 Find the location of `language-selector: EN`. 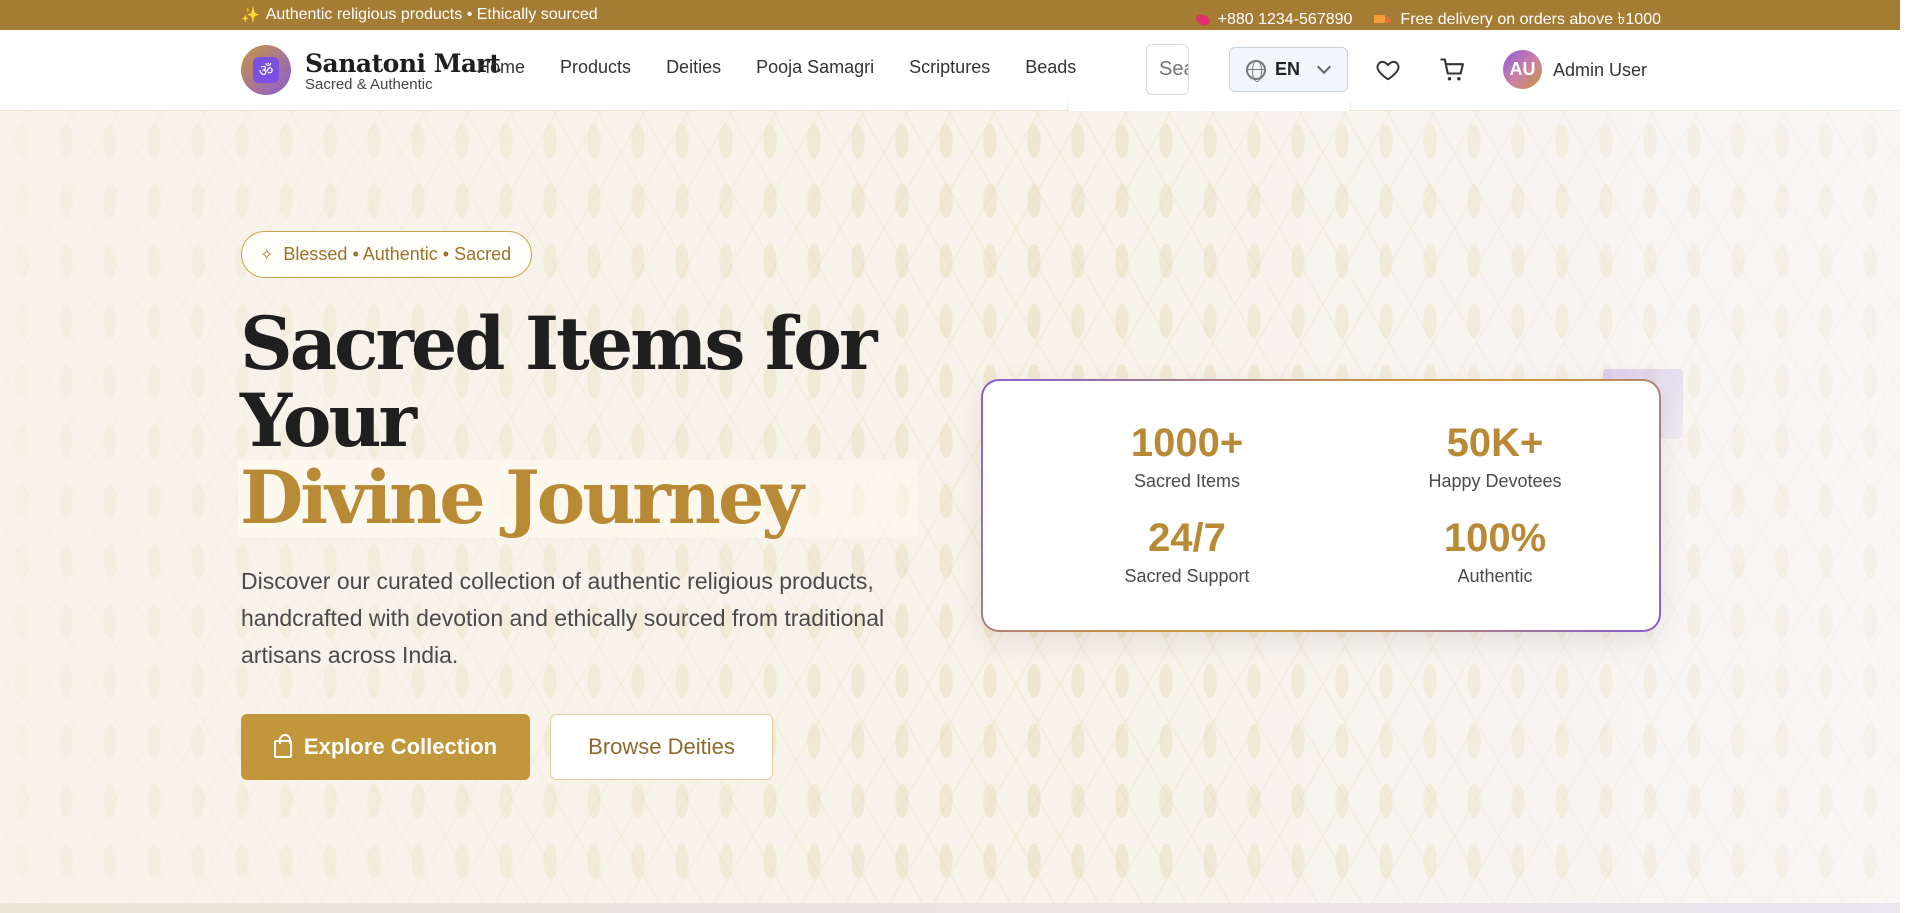

language-selector: EN is located at coordinates (1288, 69).